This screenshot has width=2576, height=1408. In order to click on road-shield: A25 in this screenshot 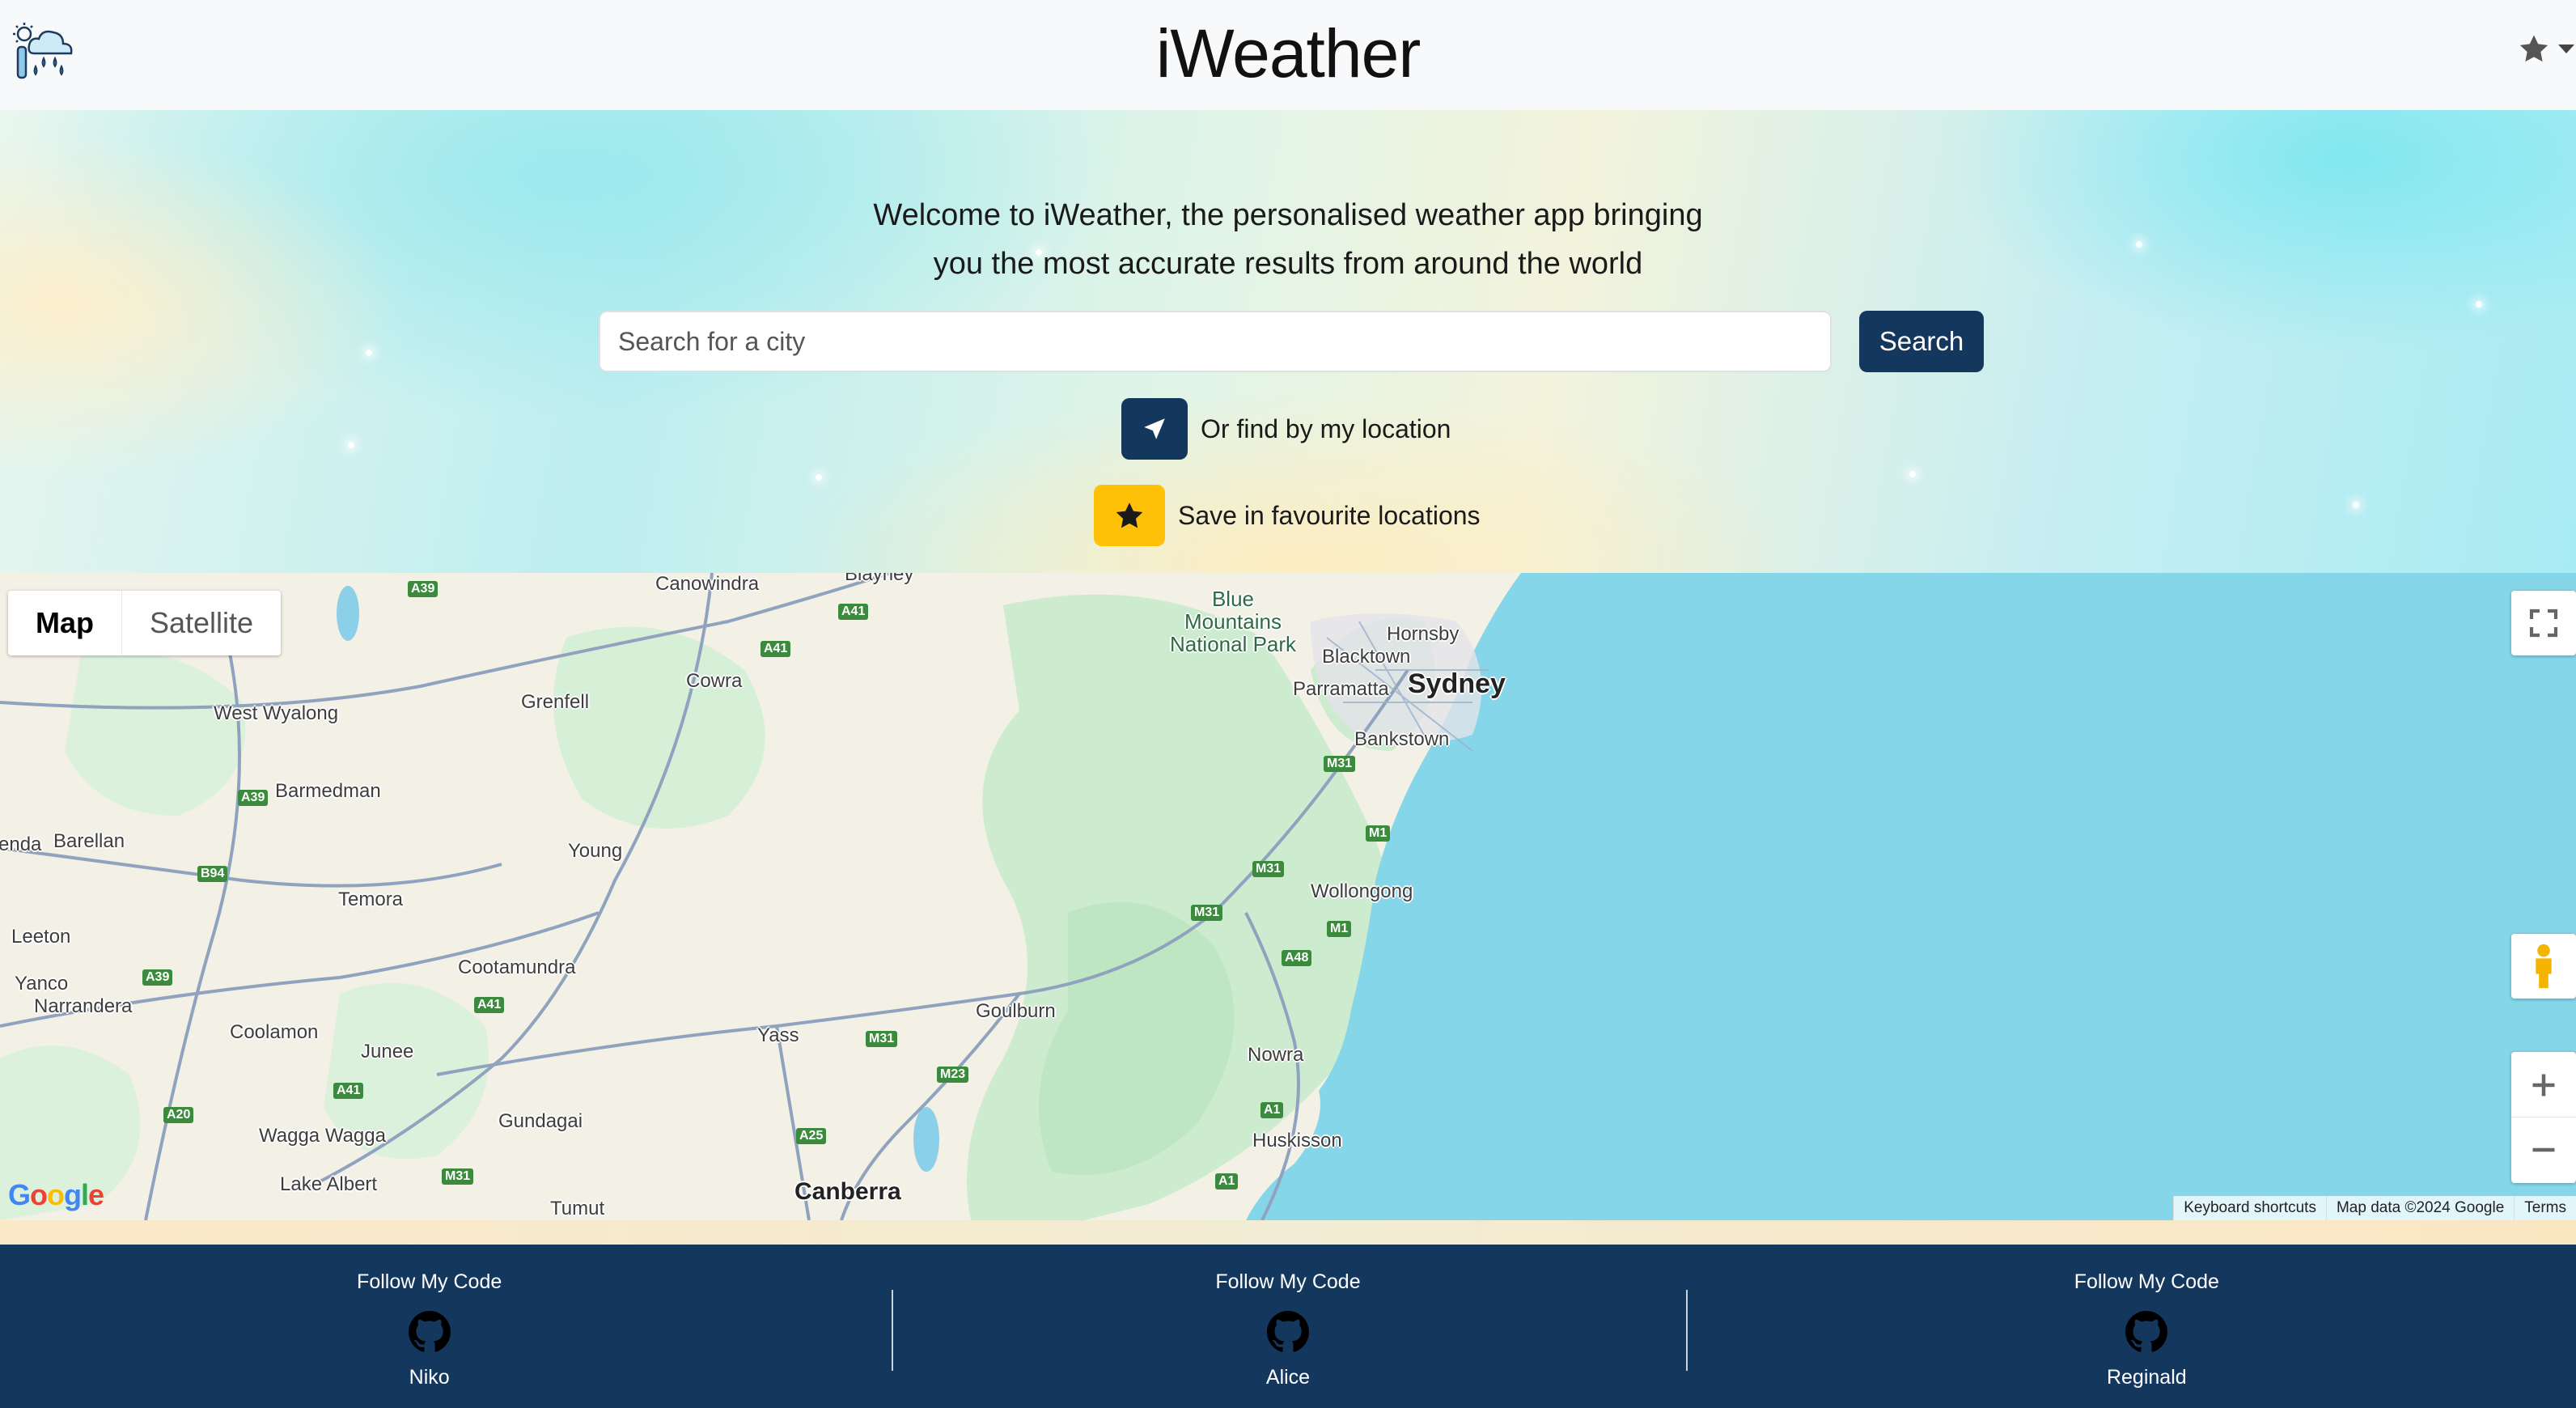, I will do `click(811, 1136)`.